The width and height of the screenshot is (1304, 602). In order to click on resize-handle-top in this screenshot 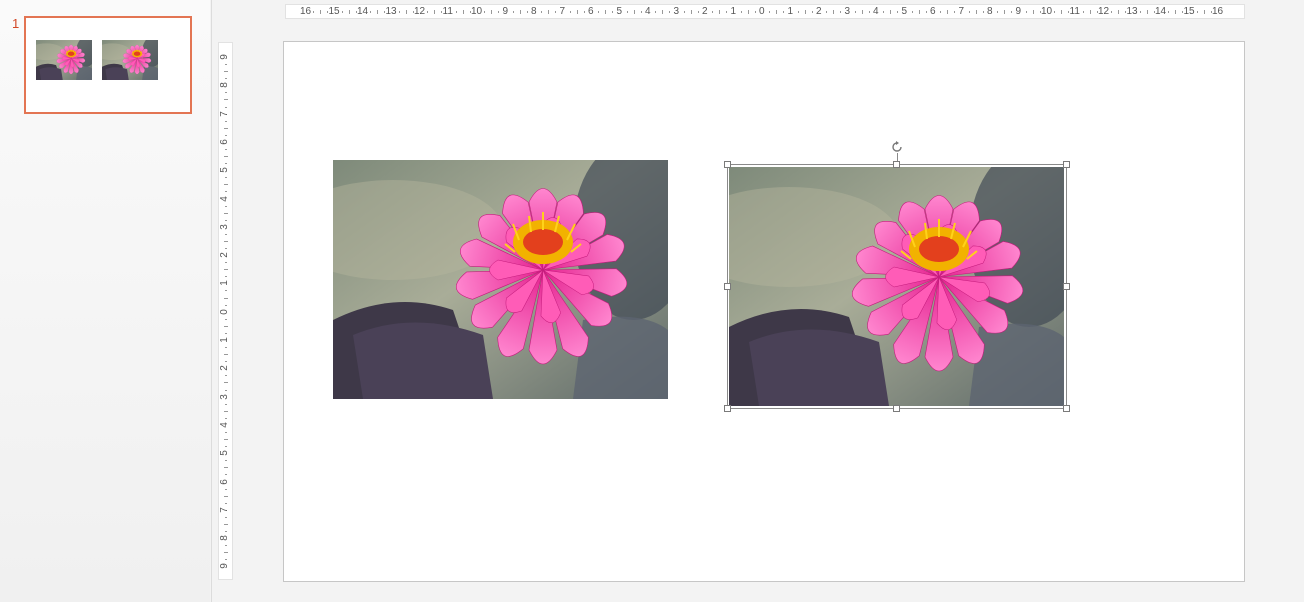, I will do `click(896, 164)`.